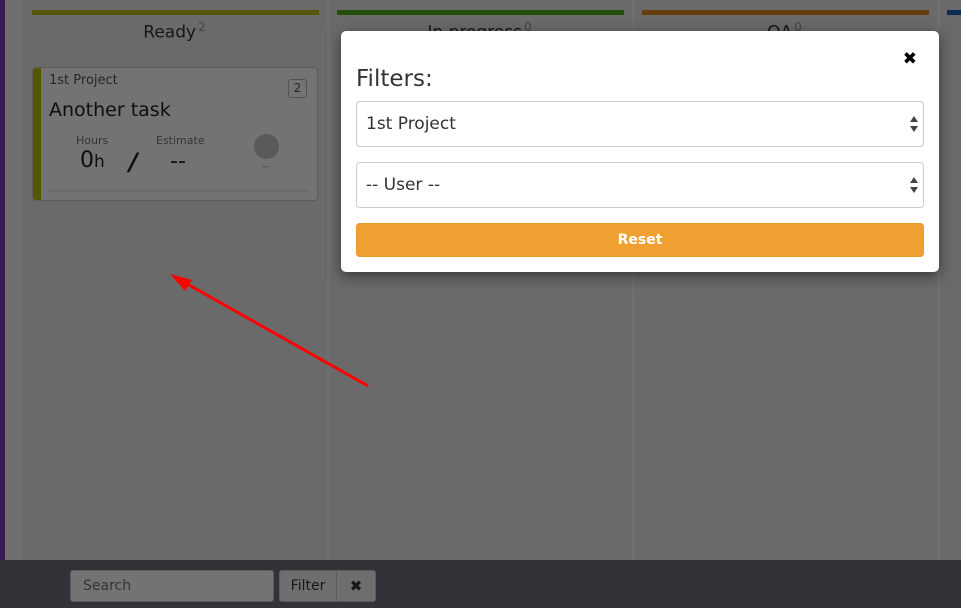 The height and width of the screenshot is (608, 961). Describe the element at coordinates (640, 240) in the screenshot. I see `reset-button: Reset` at that location.